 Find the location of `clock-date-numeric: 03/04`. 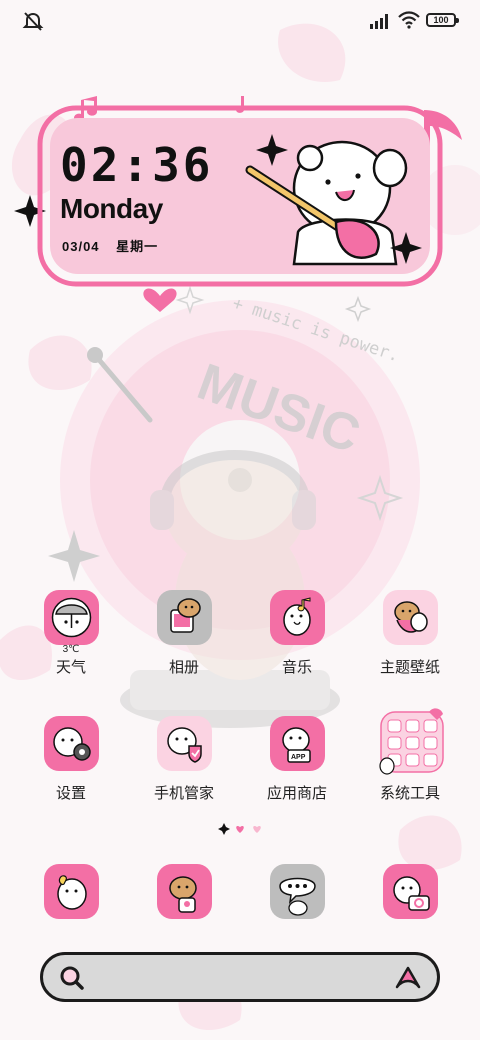

clock-date-numeric: 03/04 is located at coordinates (81, 246).